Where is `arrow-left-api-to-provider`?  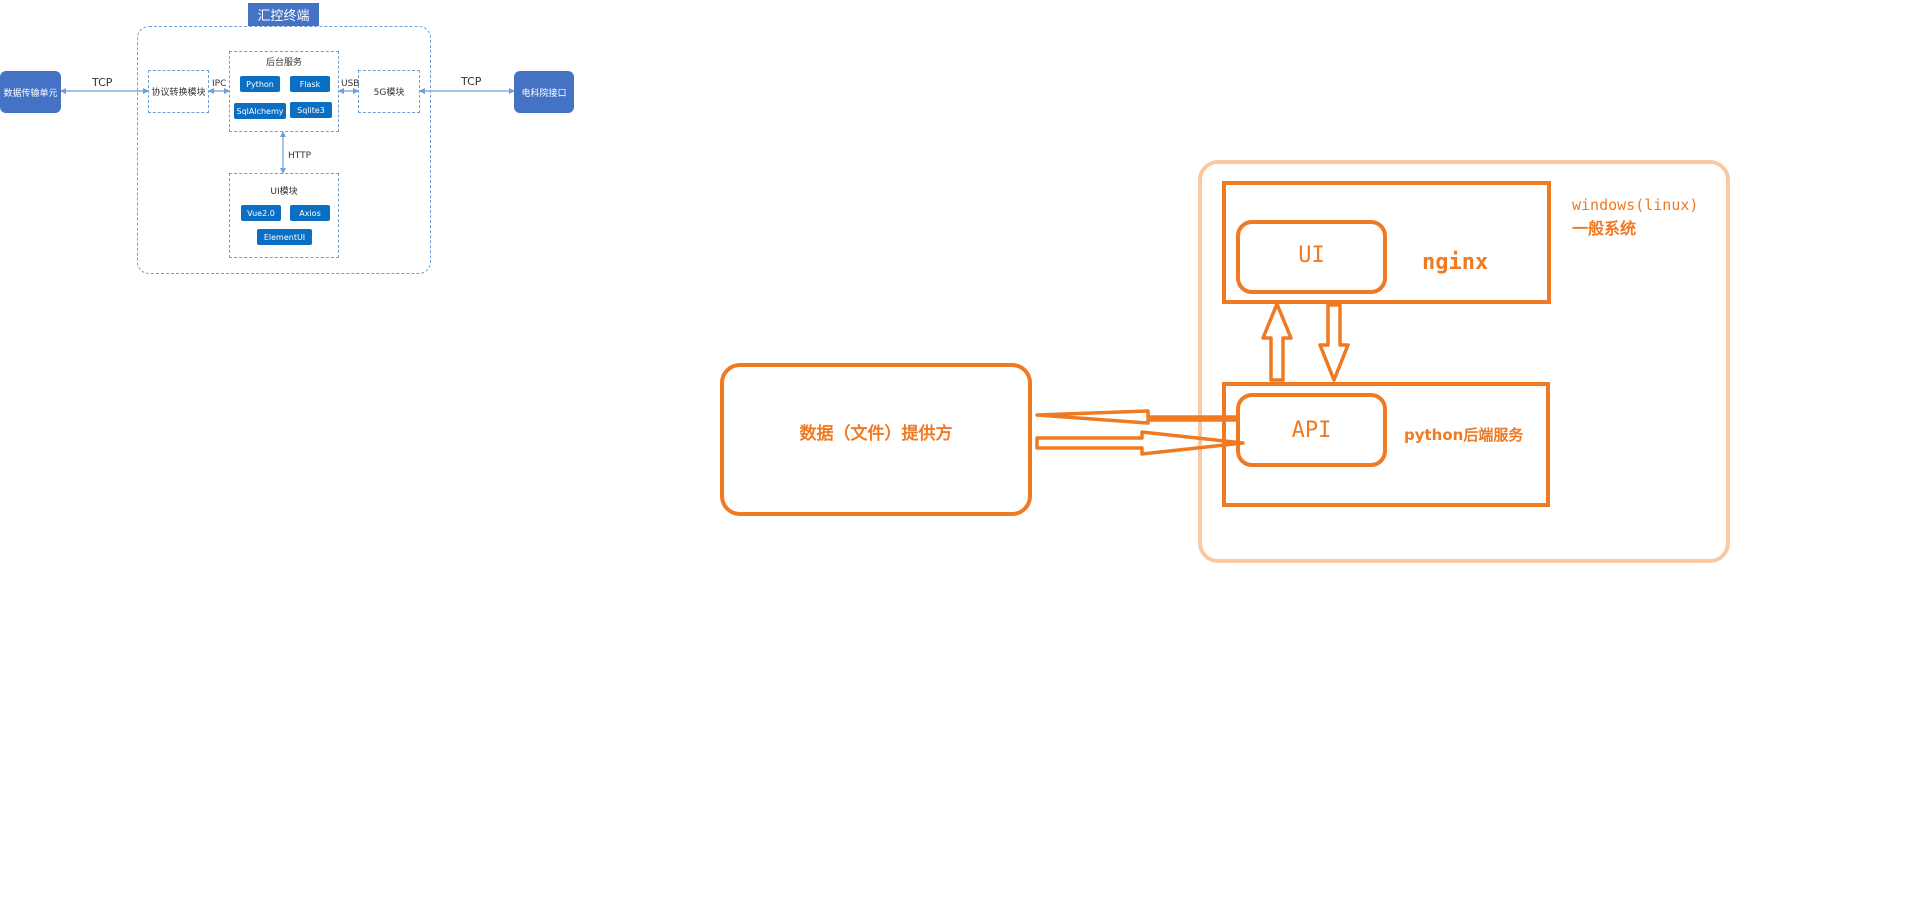
arrow-left-api-to-provider is located at coordinates (1137, 417).